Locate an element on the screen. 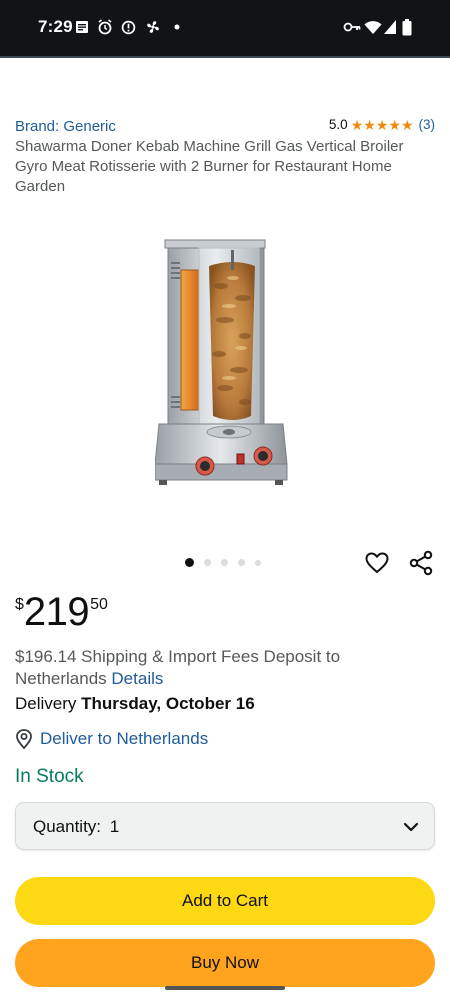  wishlist-button is located at coordinates (377, 563).